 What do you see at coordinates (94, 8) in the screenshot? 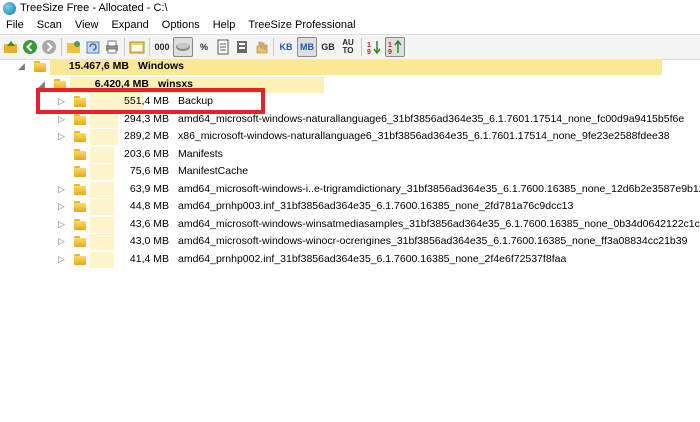
I see `window-title: TreeSize Free - Allocated - C:\` at bounding box center [94, 8].